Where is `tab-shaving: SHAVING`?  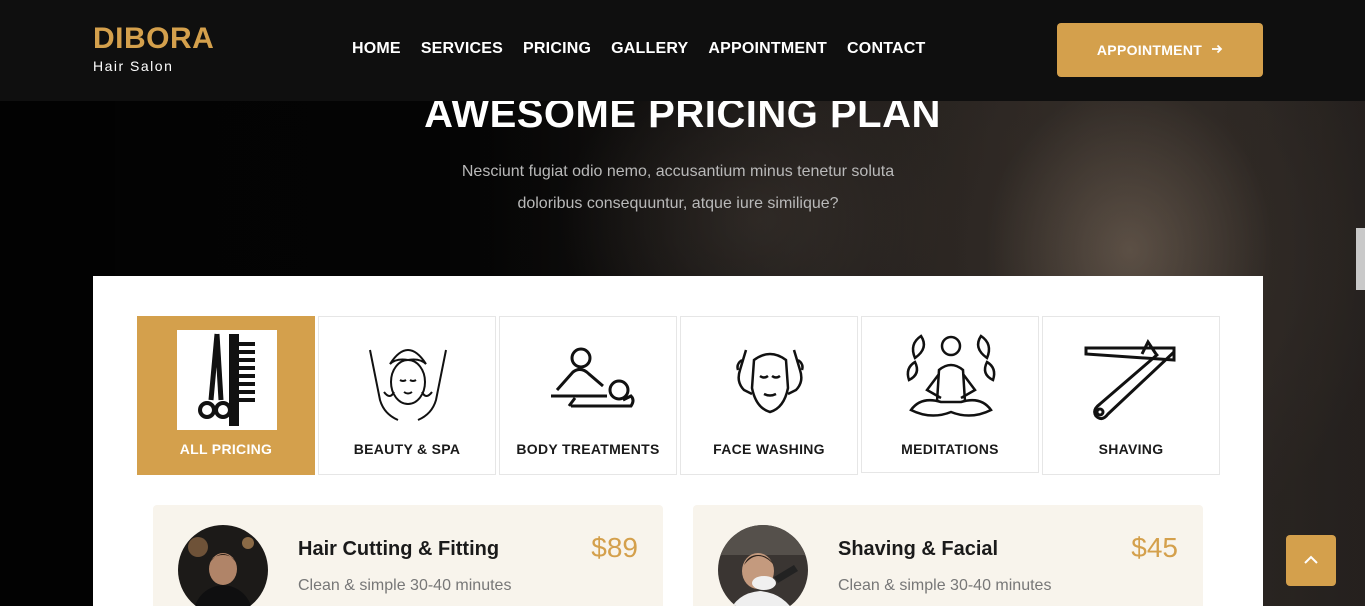
tab-shaving: SHAVING is located at coordinates (1131, 395).